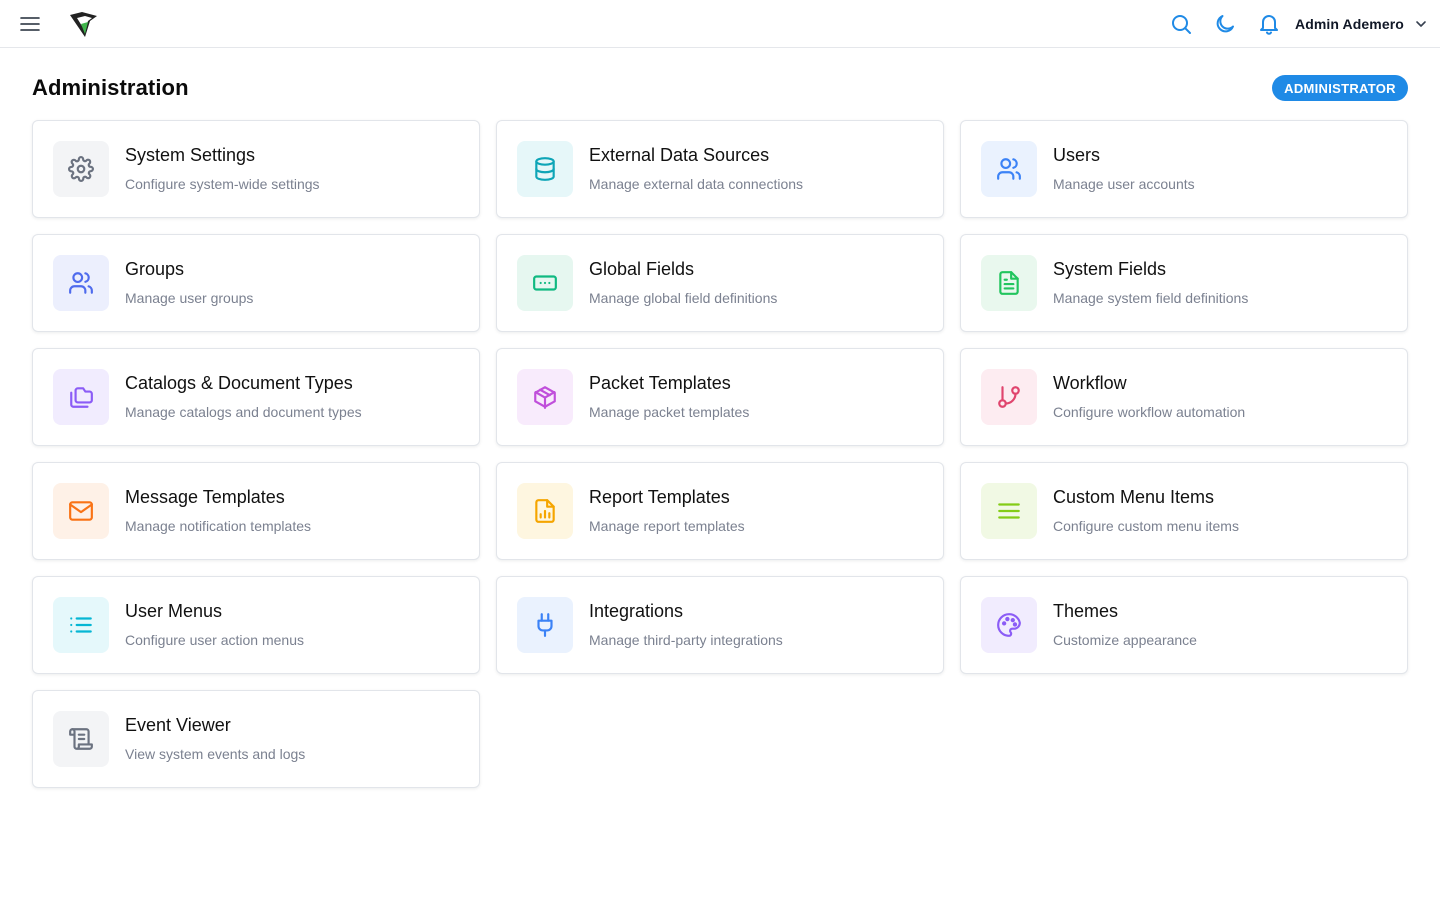 This screenshot has height=900, width=1440. What do you see at coordinates (667, 526) in the screenshot?
I see `card-description: Manage report templates` at bounding box center [667, 526].